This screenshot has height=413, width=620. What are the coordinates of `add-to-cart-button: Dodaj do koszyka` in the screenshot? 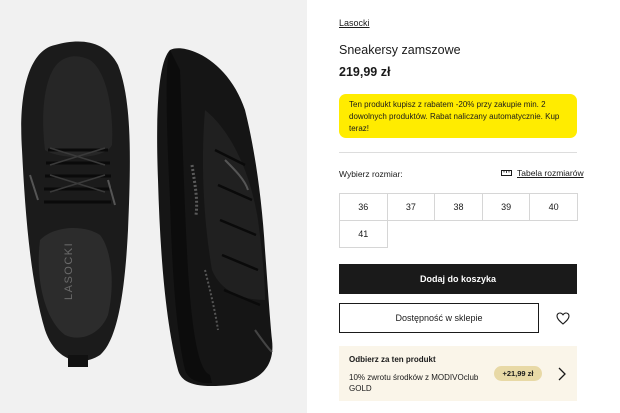 It's located at (458, 279).